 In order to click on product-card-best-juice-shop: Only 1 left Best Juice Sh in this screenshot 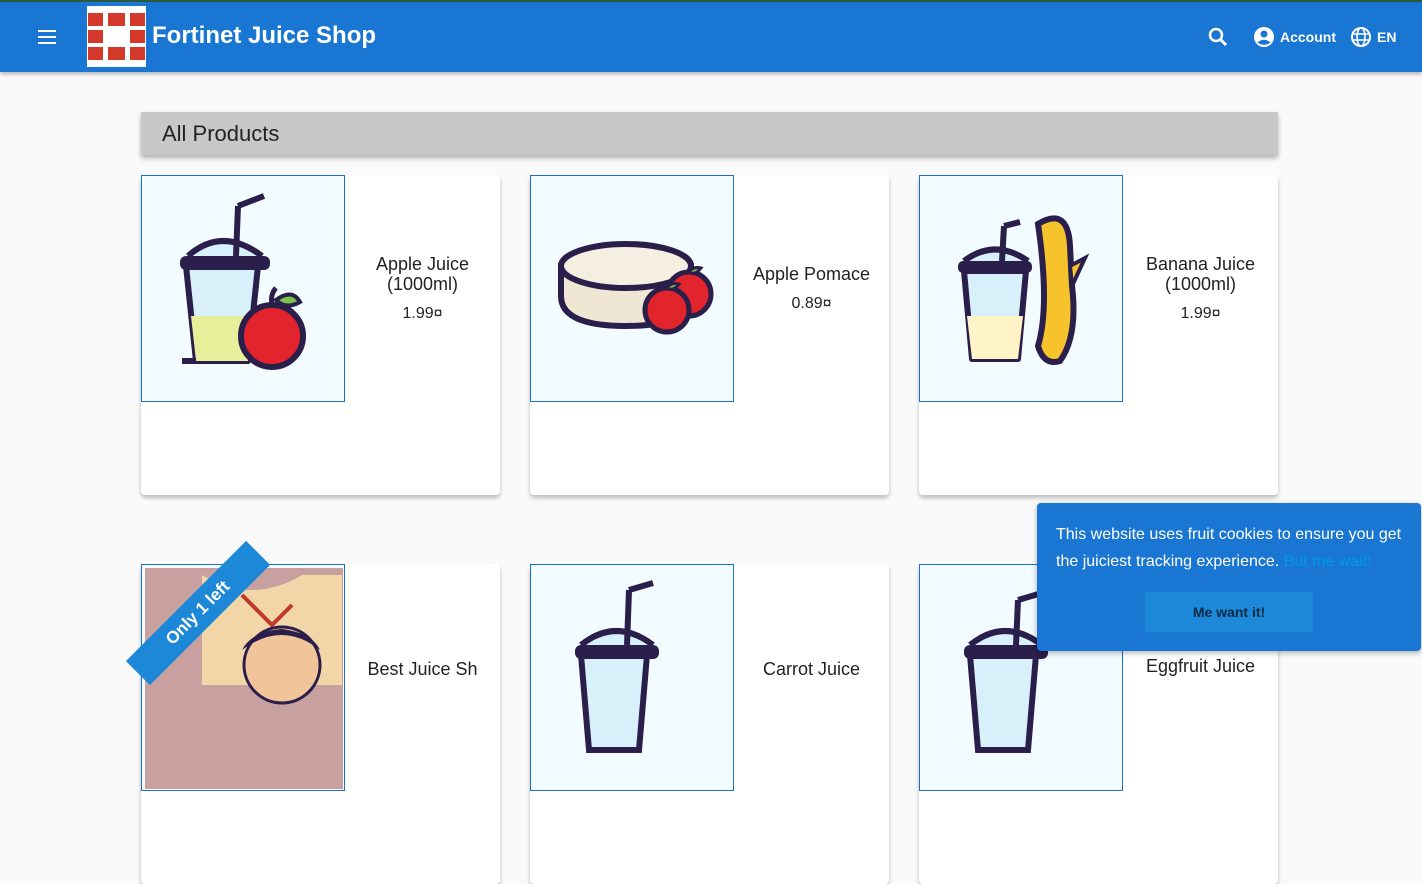, I will do `click(312, 712)`.